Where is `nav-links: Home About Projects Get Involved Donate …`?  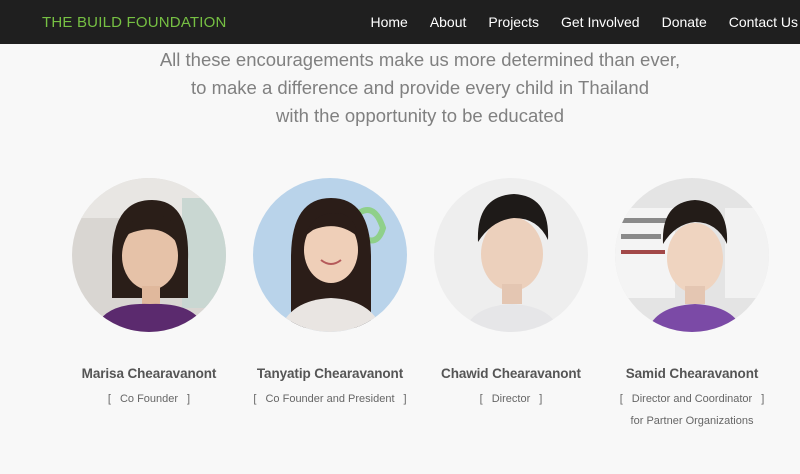
nav-links: Home About Projects Get Involved Donate … is located at coordinates (585, 22).